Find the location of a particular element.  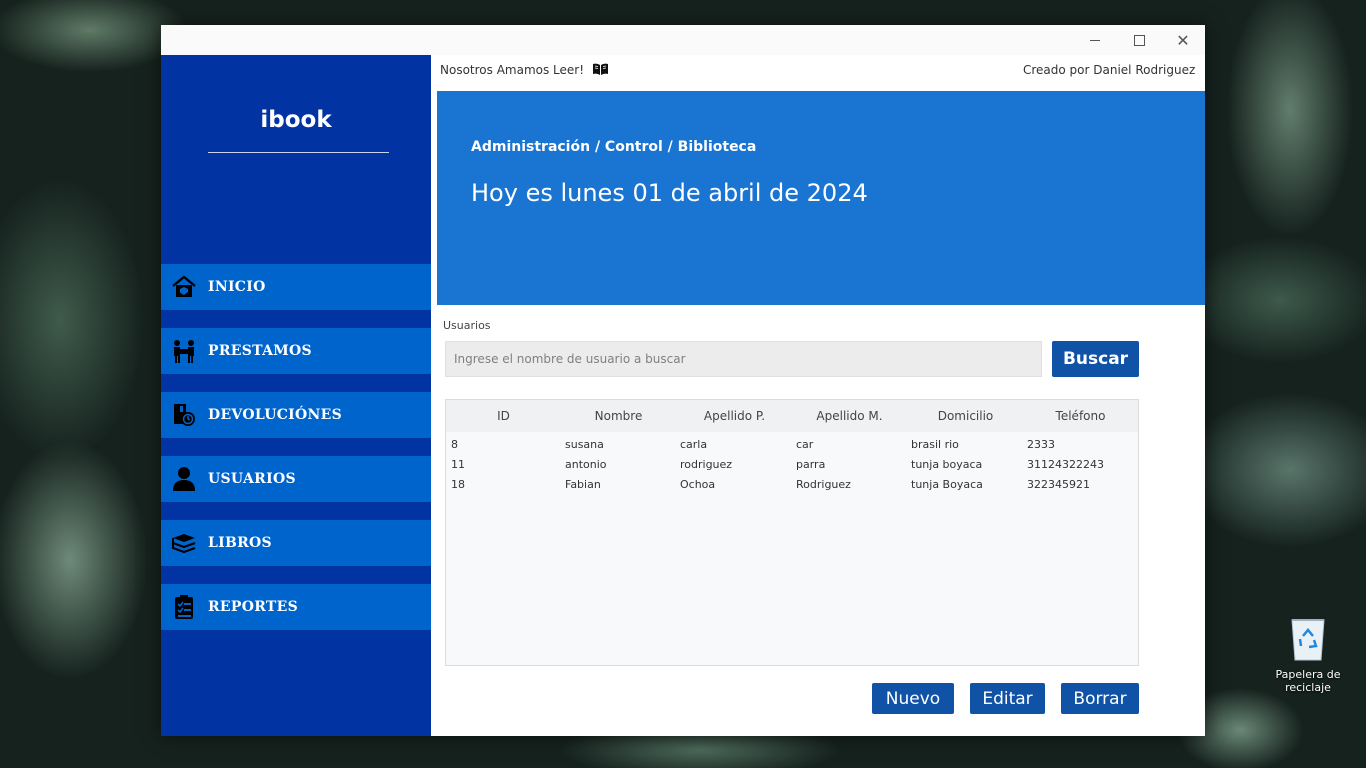

sidebar-item-usuarios: USUARIOS is located at coordinates (296, 479).